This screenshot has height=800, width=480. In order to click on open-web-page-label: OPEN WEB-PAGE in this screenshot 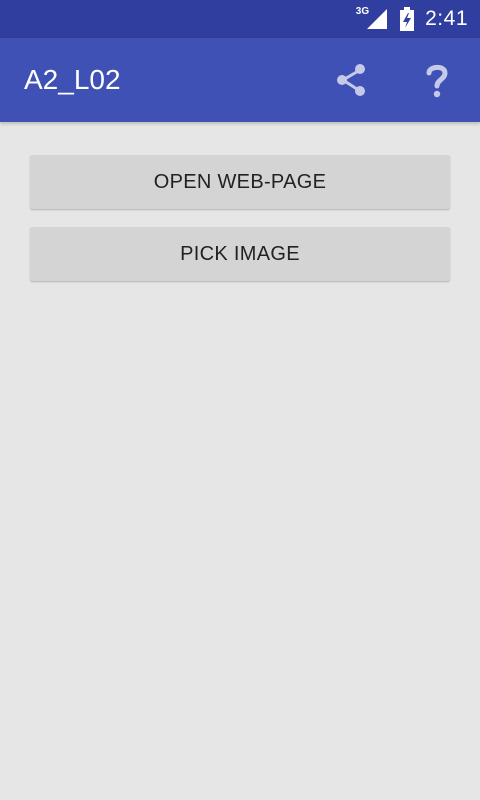, I will do `click(240, 181)`.